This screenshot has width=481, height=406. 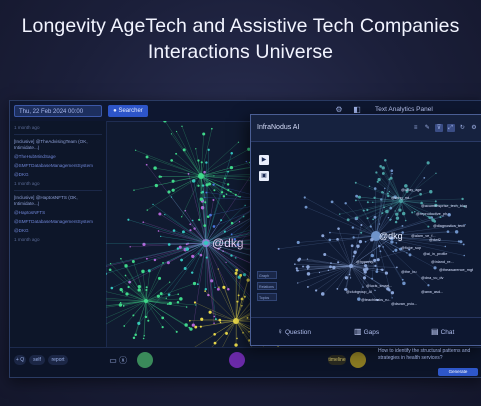 What do you see at coordinates (435, 254) in the screenshot?
I see `graph-node-label: @ai_in_profile` at bounding box center [435, 254].